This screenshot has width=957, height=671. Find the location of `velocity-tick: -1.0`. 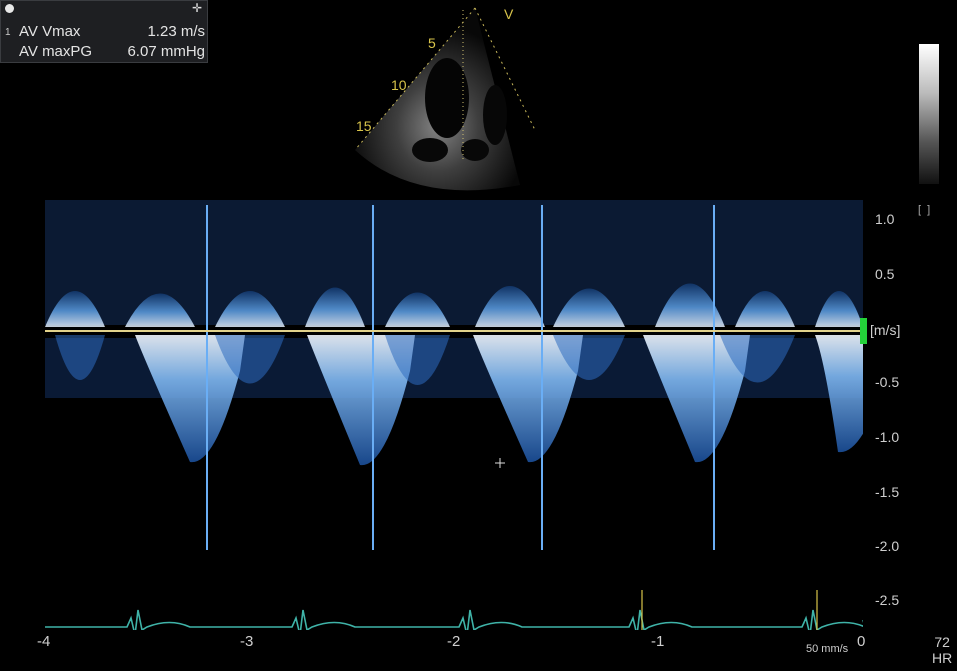

velocity-tick: -1.0 is located at coordinates (887, 437).